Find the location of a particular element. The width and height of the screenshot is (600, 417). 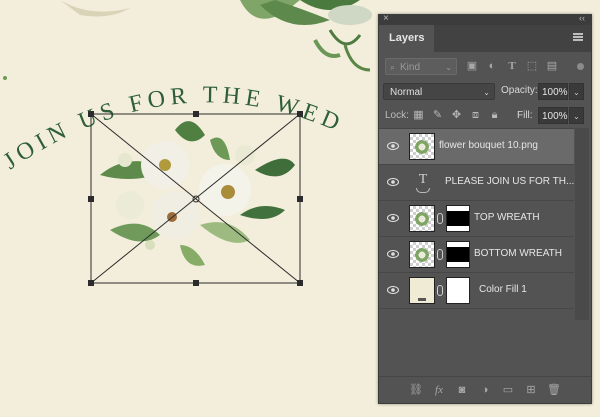

image-filter-icon: ▣ is located at coordinates (472, 66).